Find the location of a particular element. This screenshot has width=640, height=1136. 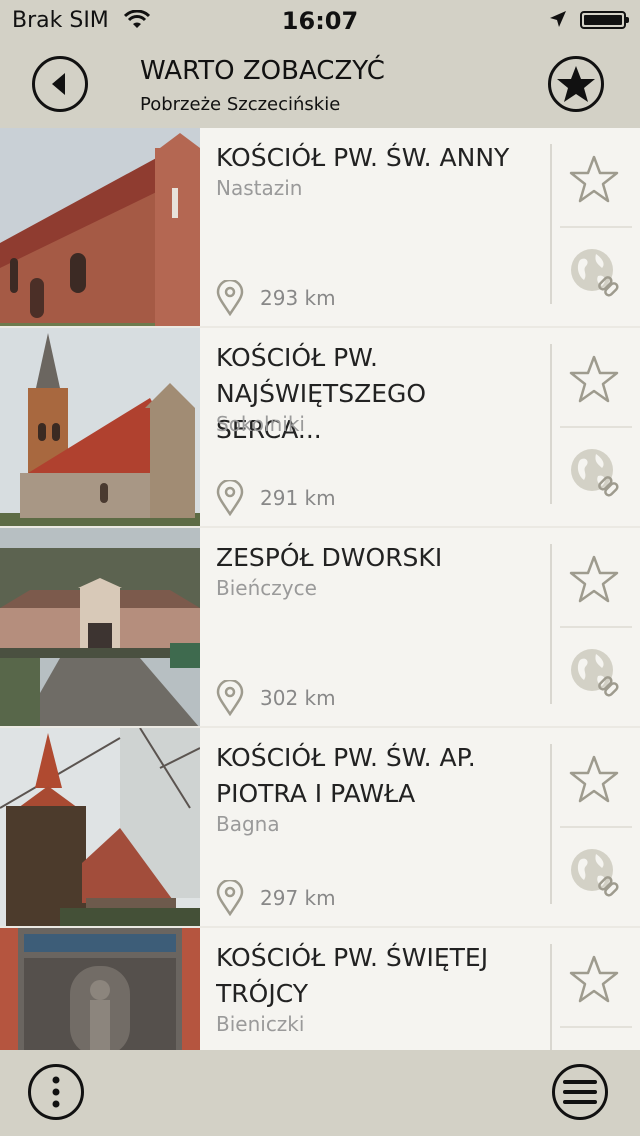

favorites-button is located at coordinates (576, 84).